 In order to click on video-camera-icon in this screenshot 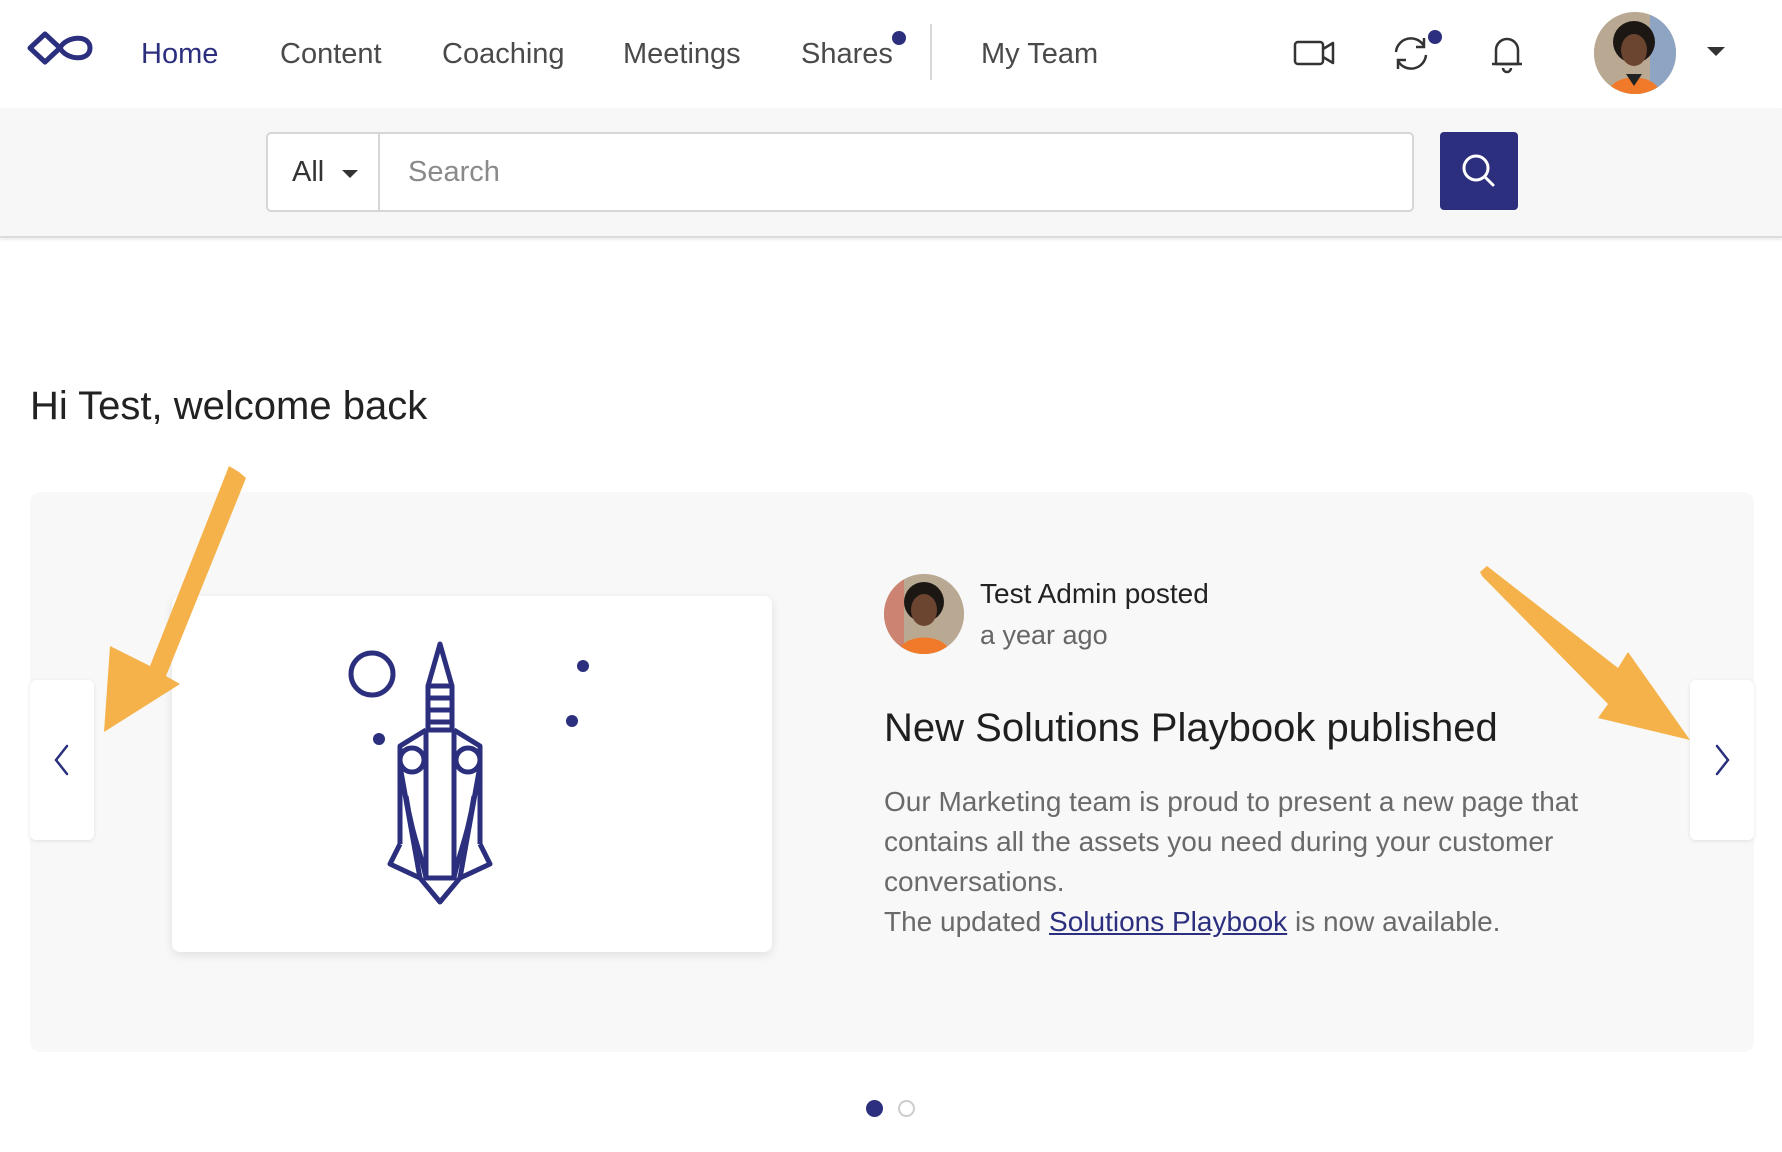, I will do `click(1314, 53)`.